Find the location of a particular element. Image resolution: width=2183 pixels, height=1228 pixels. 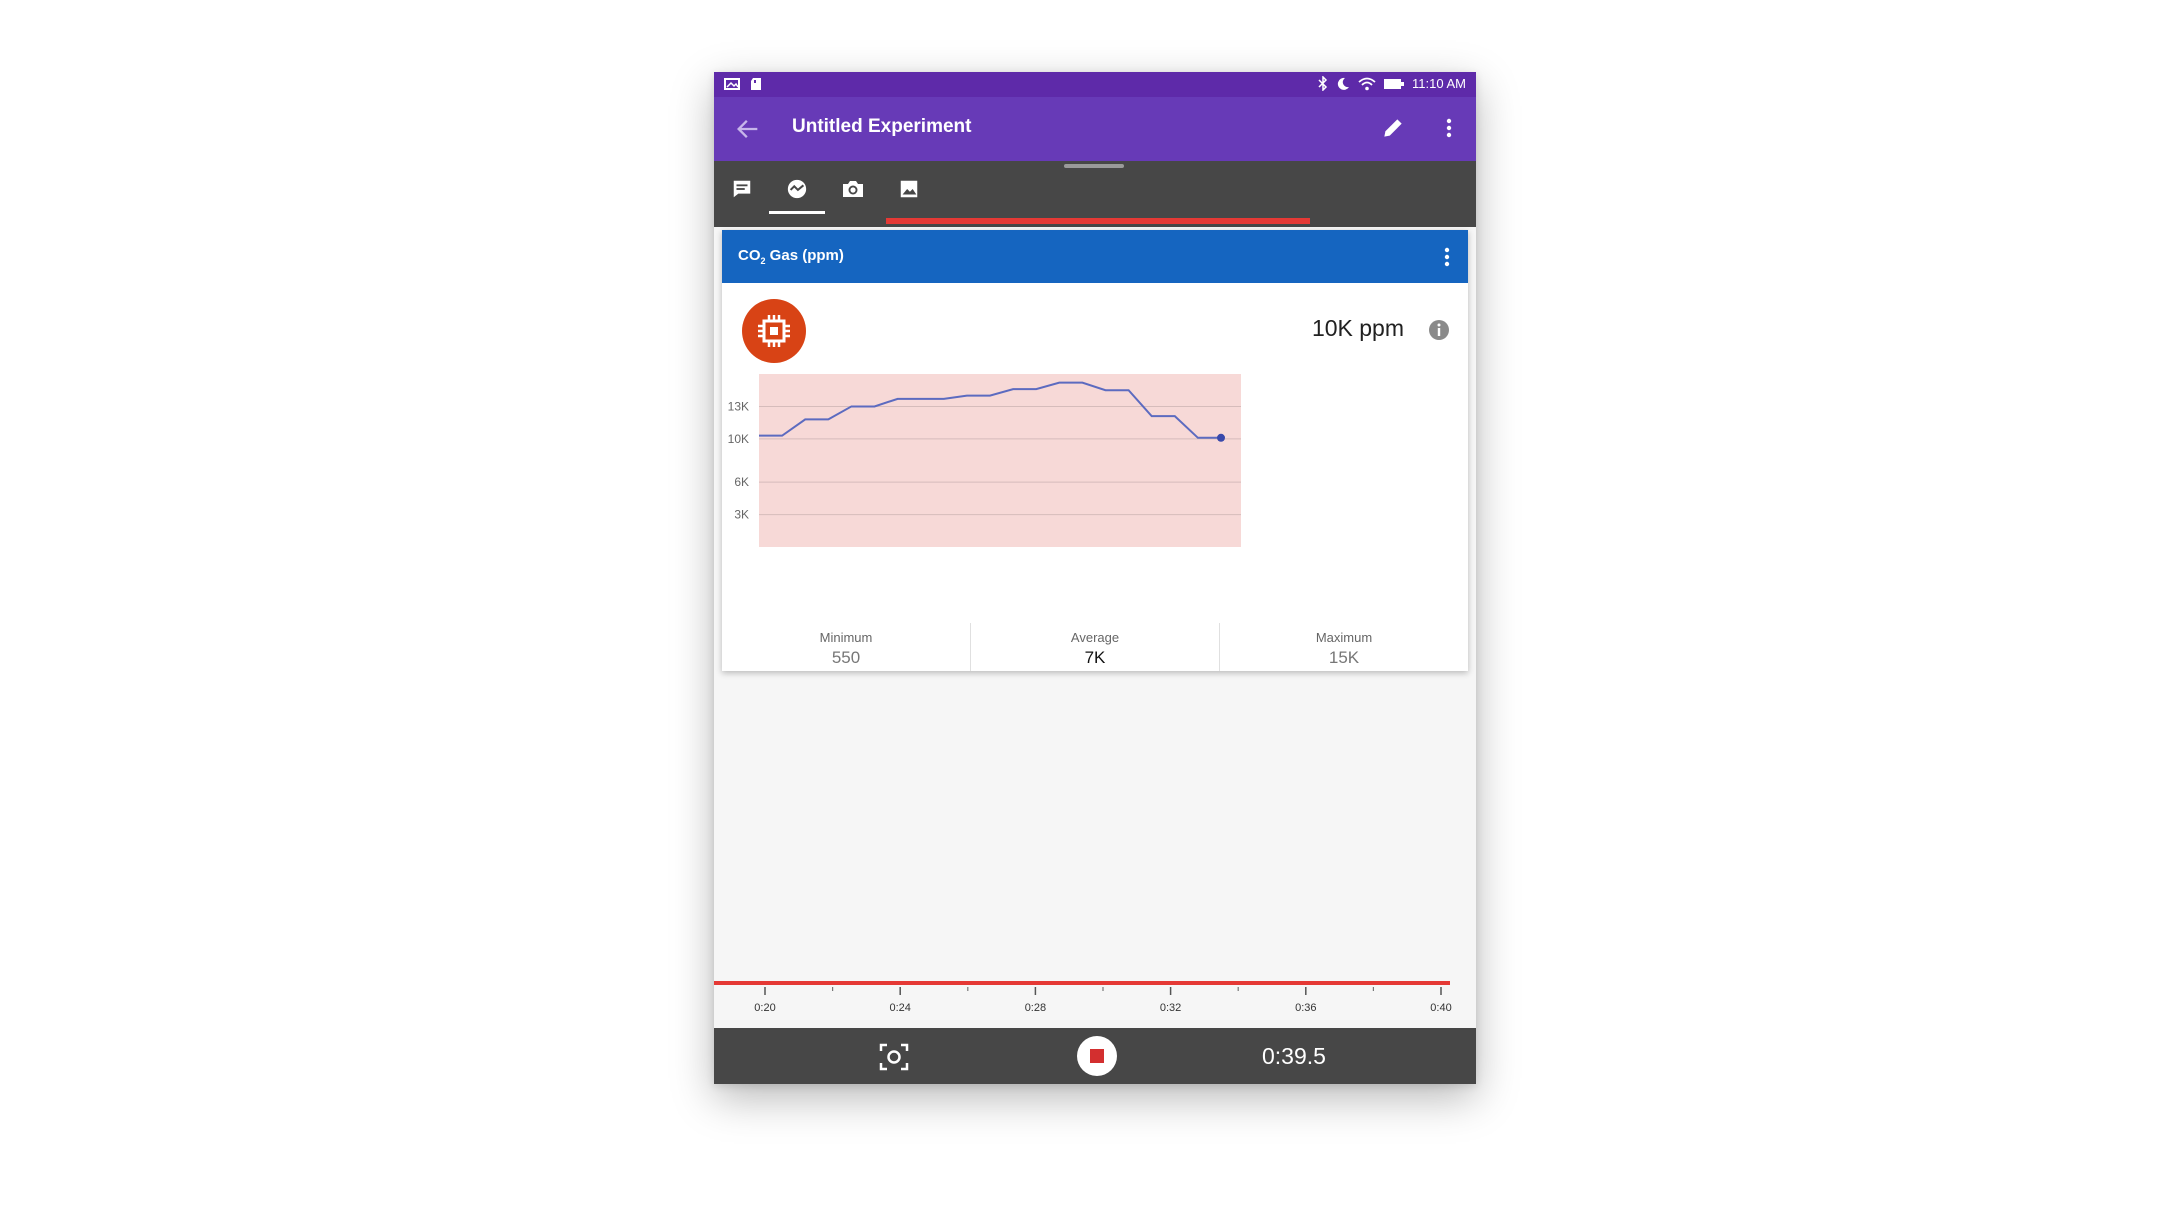

note-icon is located at coordinates (742, 189).